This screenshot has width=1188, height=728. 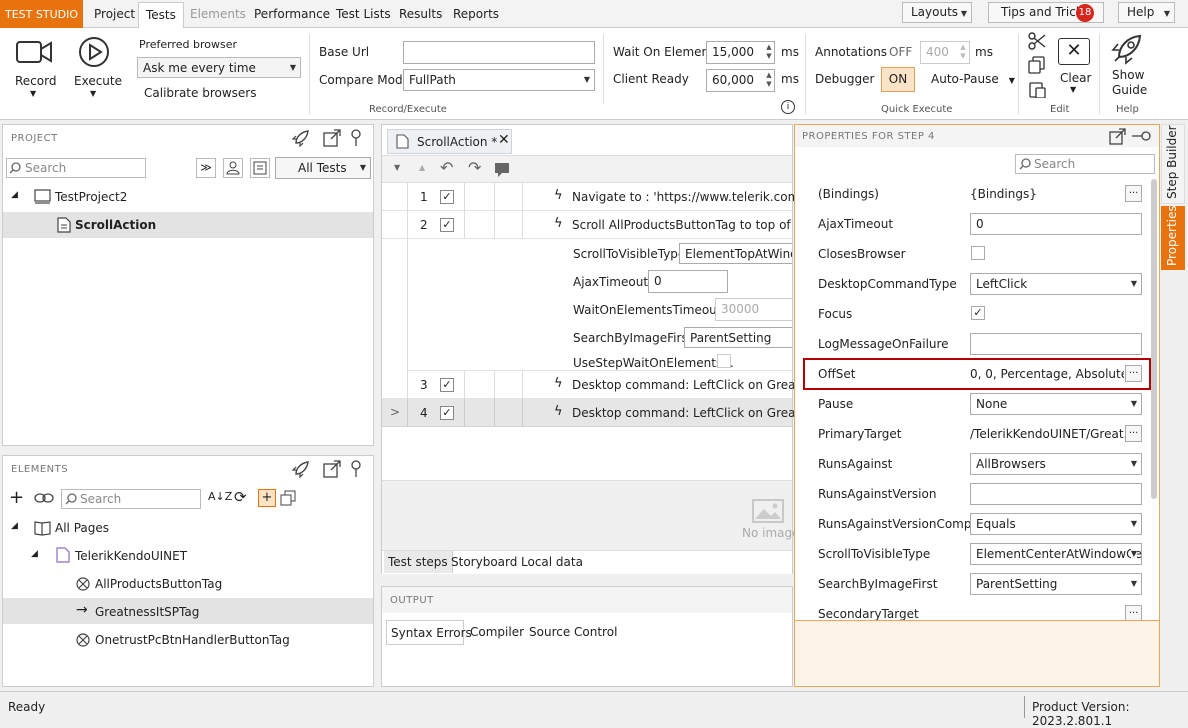 I want to click on project-search-input: Search, so click(x=76, y=168).